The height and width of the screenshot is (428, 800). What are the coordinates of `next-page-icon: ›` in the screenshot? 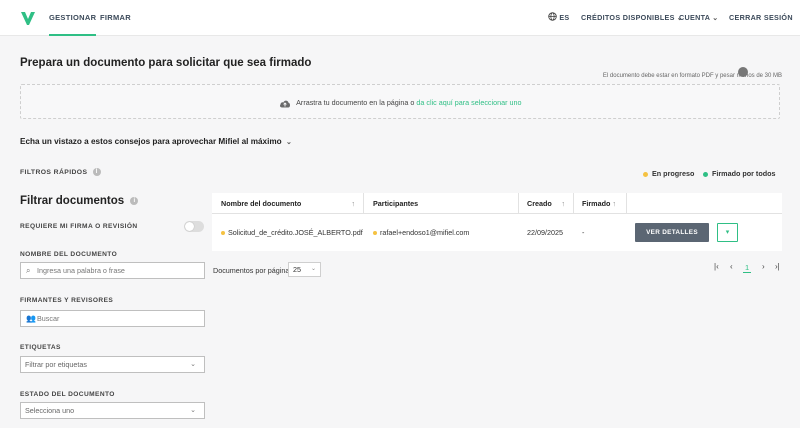 It's located at (763, 266).